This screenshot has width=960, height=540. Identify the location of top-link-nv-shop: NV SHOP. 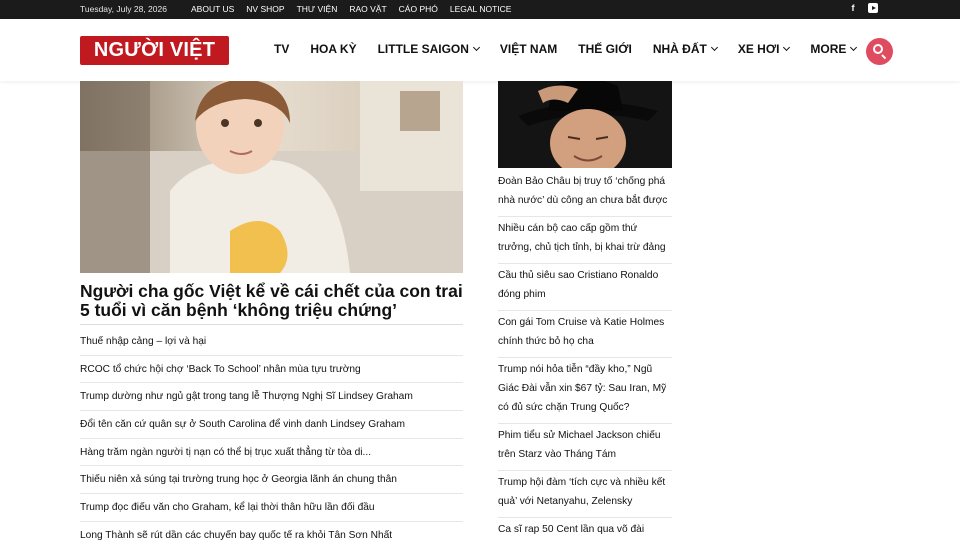
(265, 9).